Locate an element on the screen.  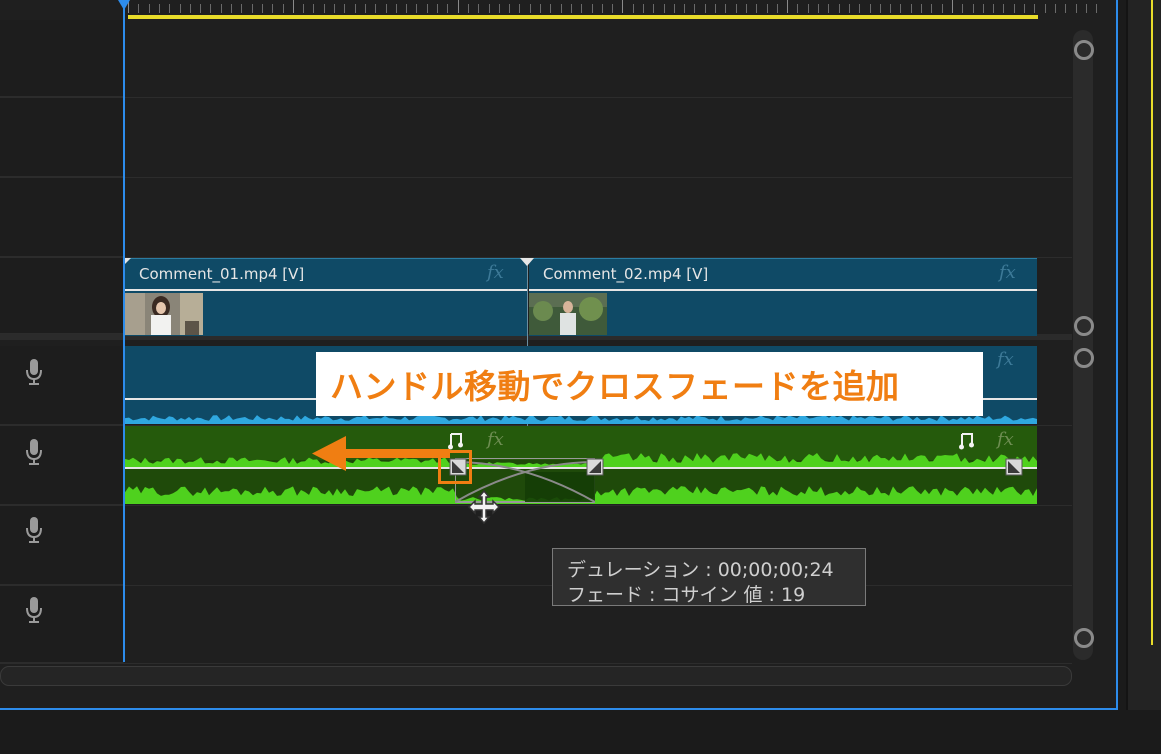
tooltip-fade: フェード : コサイン 値 : 19 is located at coordinates (686, 595).